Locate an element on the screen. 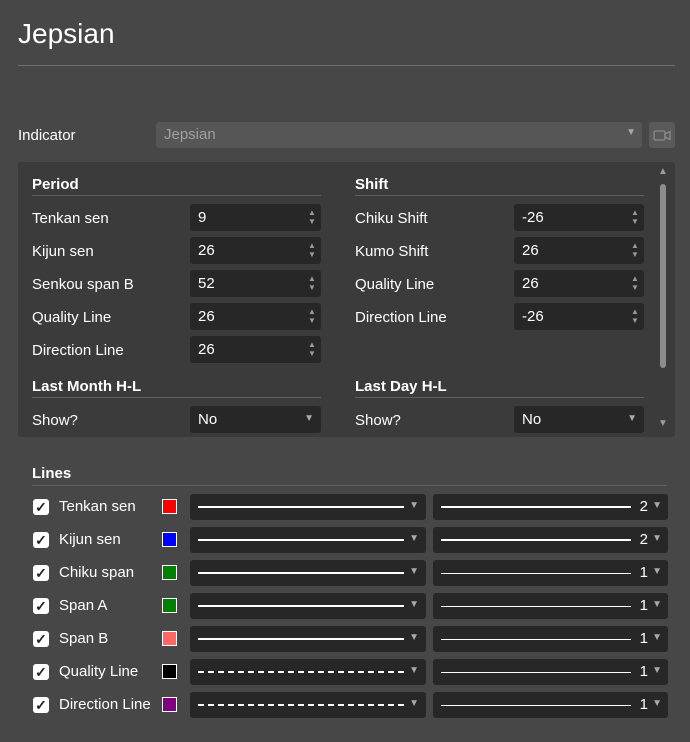  indicator-select: Jepsian ▼ is located at coordinates (399, 135).